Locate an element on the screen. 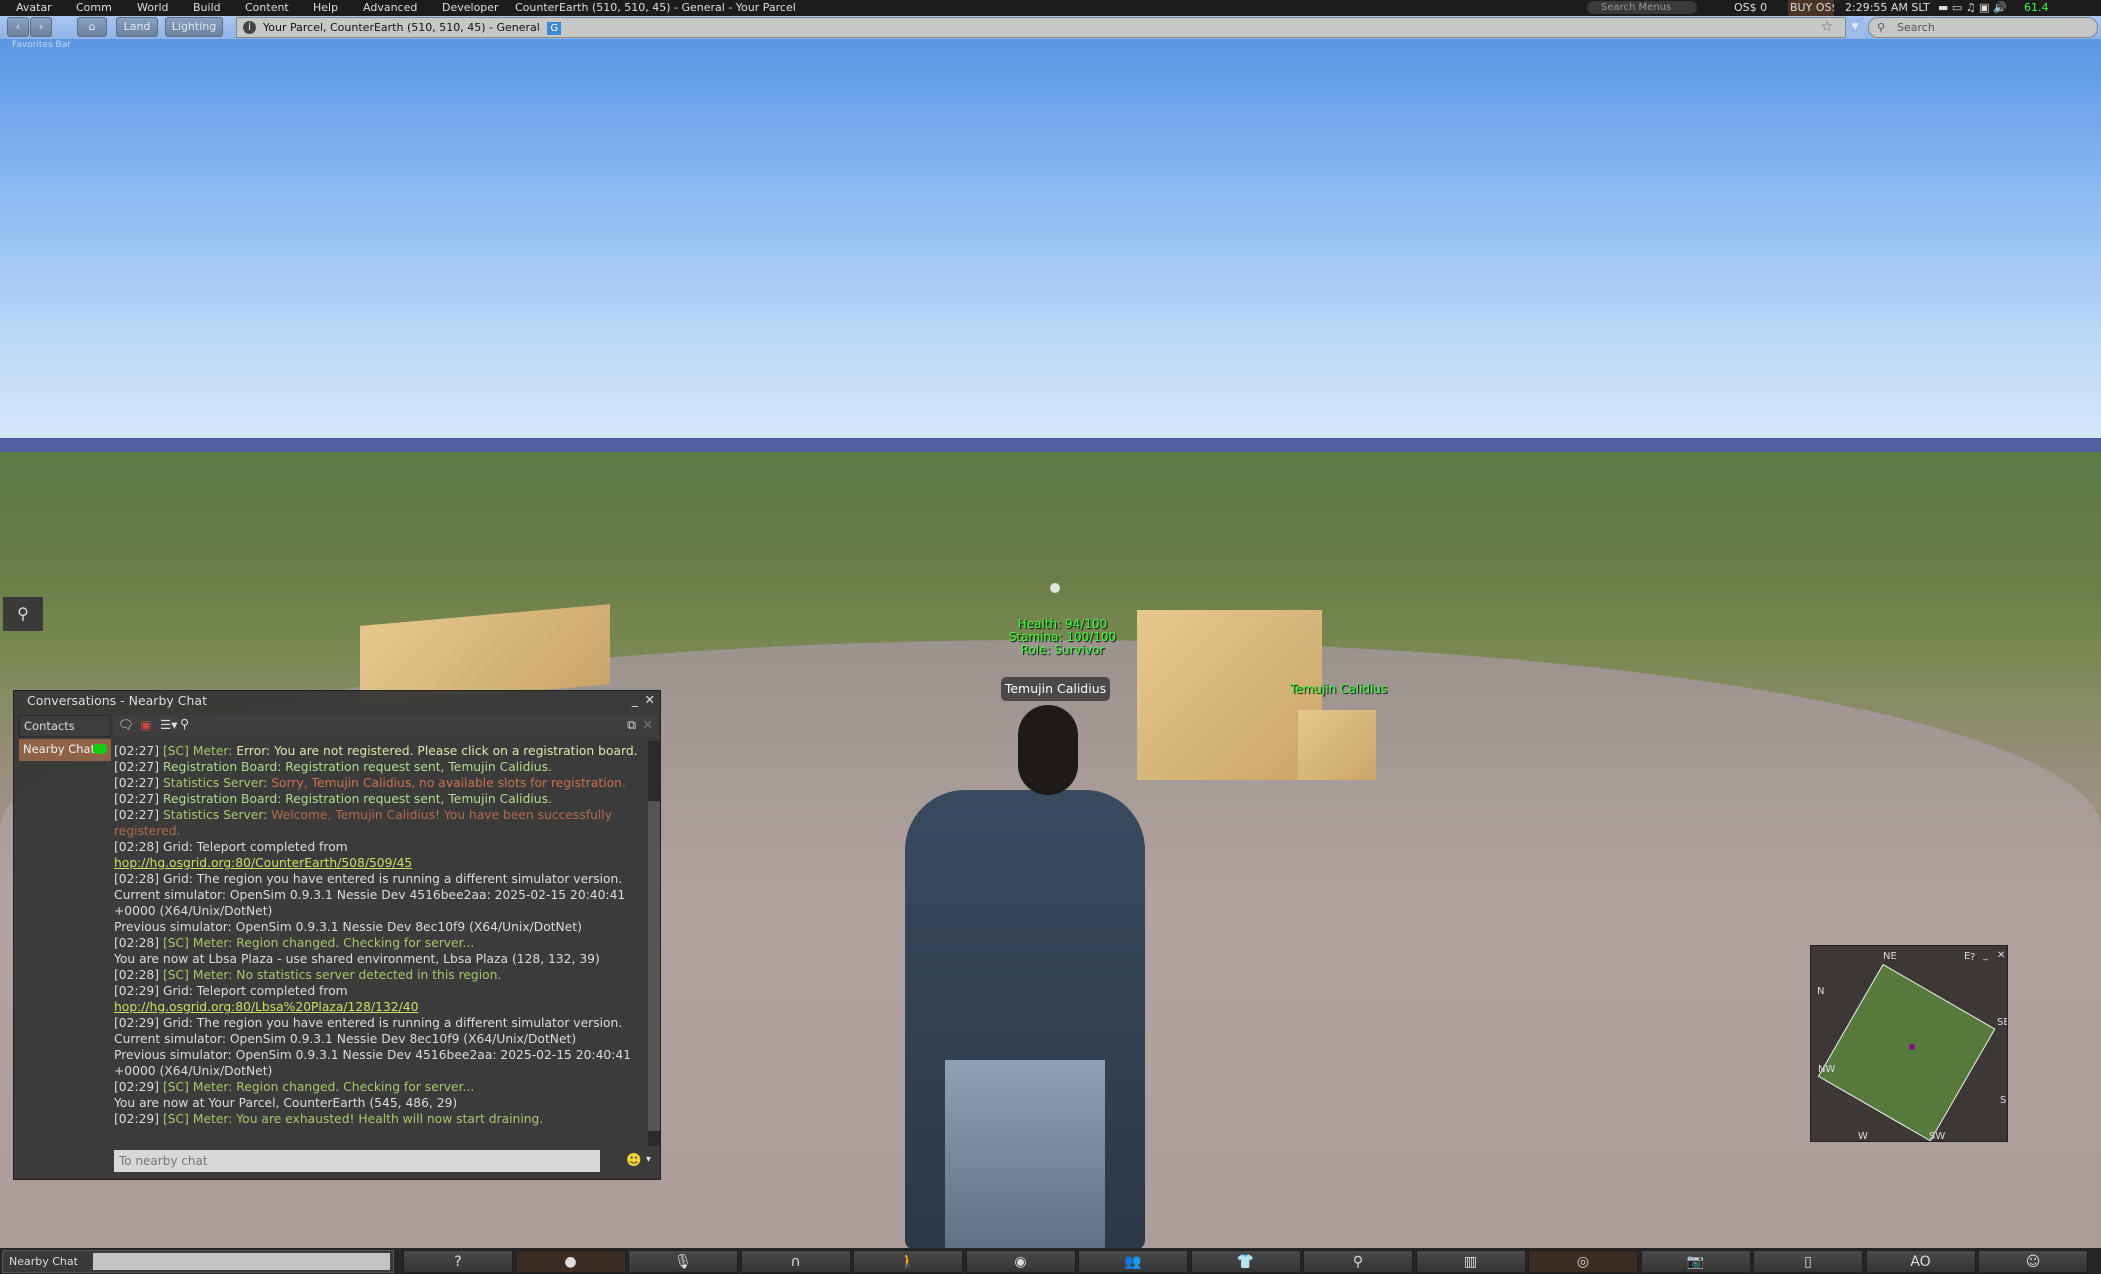 This screenshot has width=2101, height=1274. history-icon: 🗨 is located at coordinates (126, 725).